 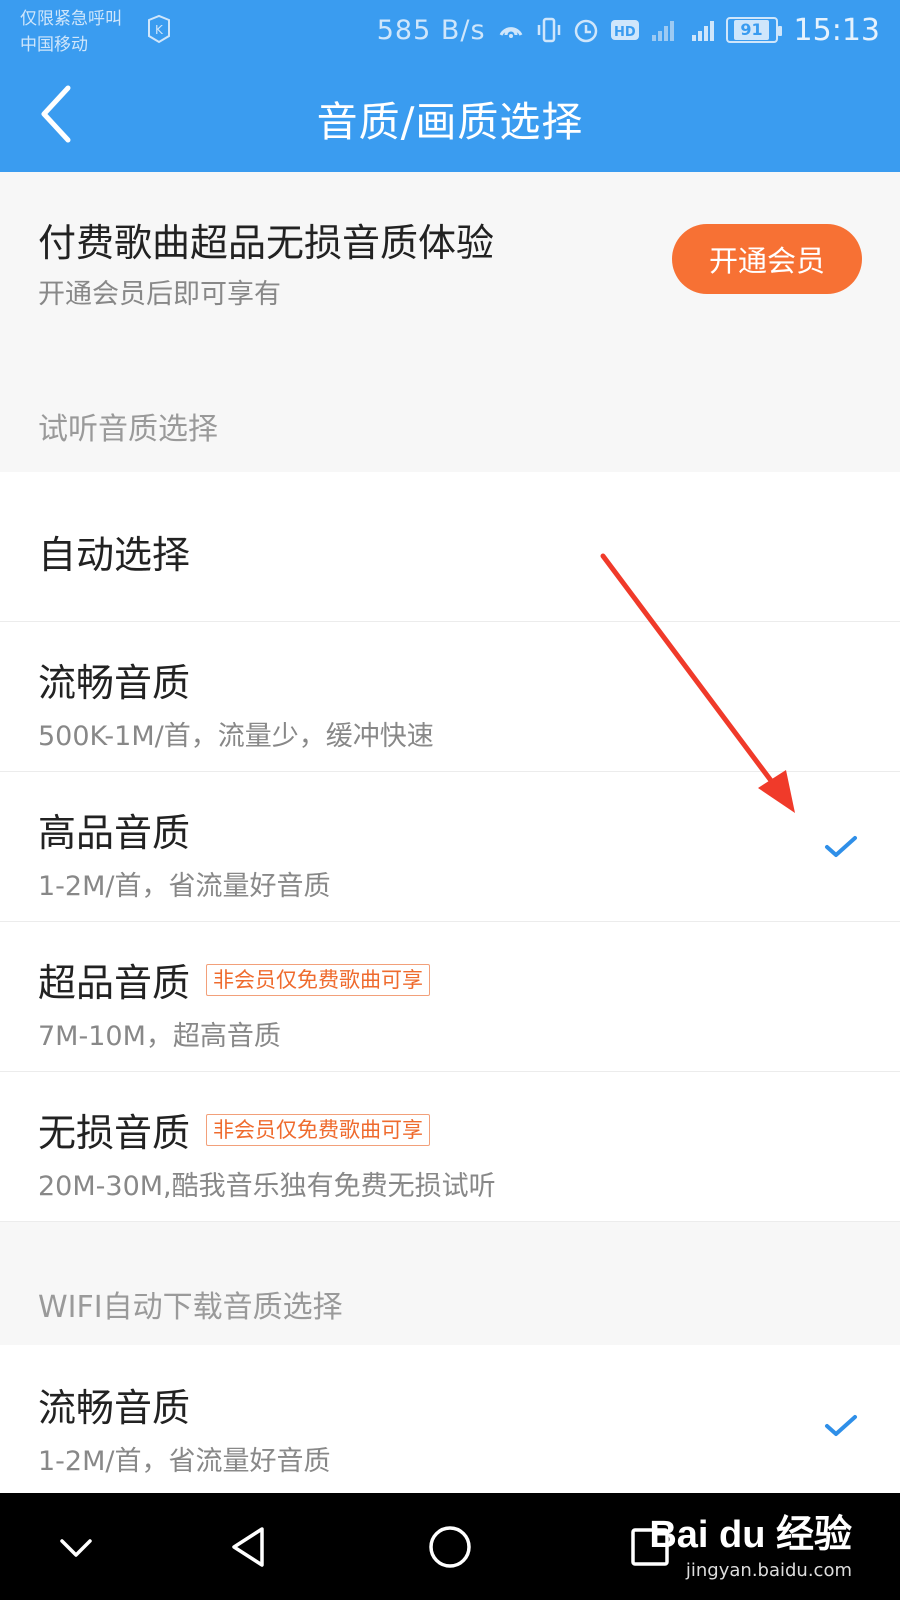 I want to click on section-title-wifi-download-quality: WIFI自动下载音质选择, so click(x=190, y=1307).